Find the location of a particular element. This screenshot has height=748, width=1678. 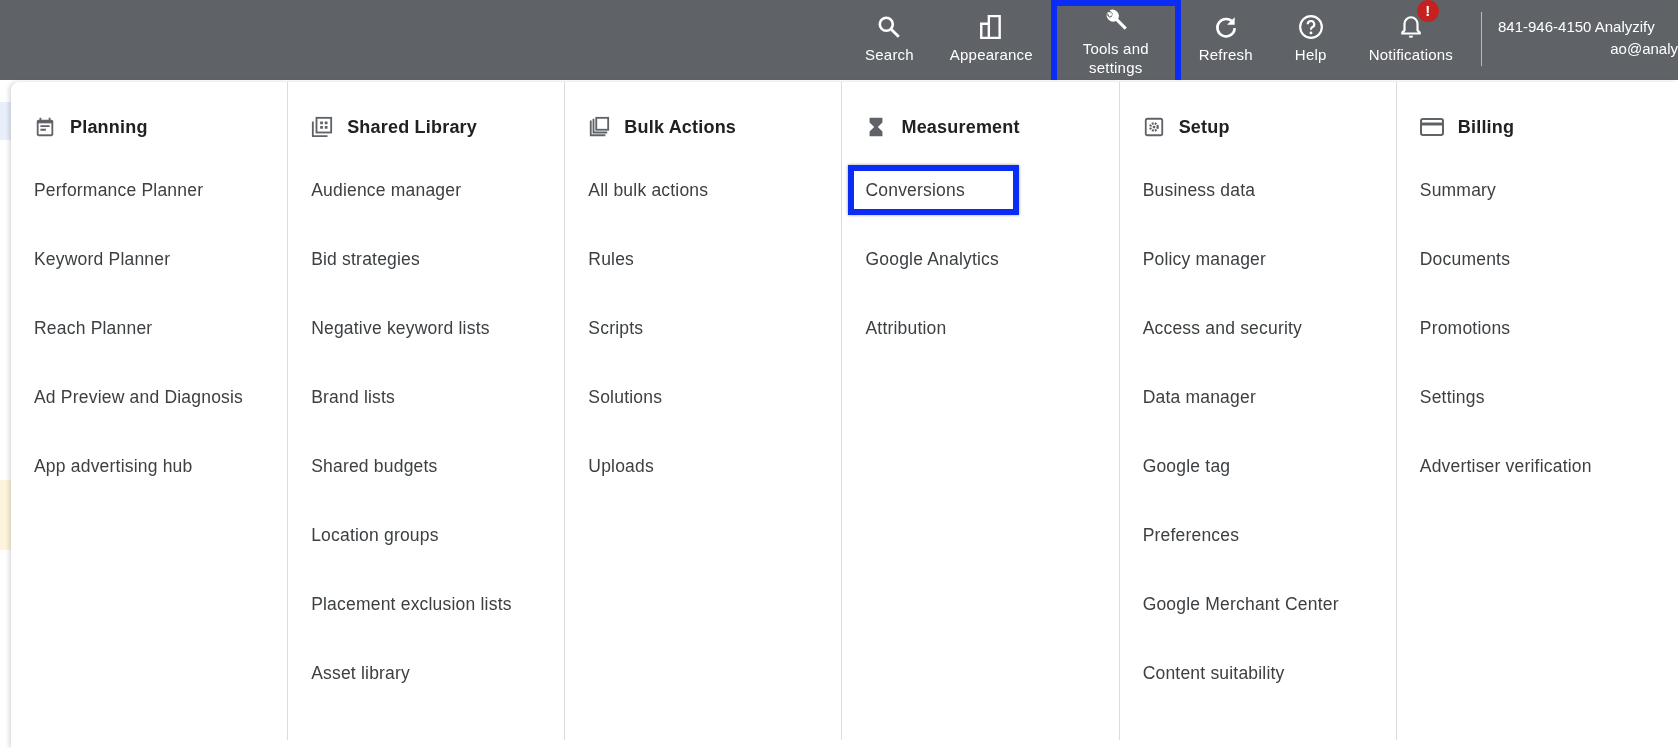

menu-section-title: Planning is located at coordinates (109, 127).